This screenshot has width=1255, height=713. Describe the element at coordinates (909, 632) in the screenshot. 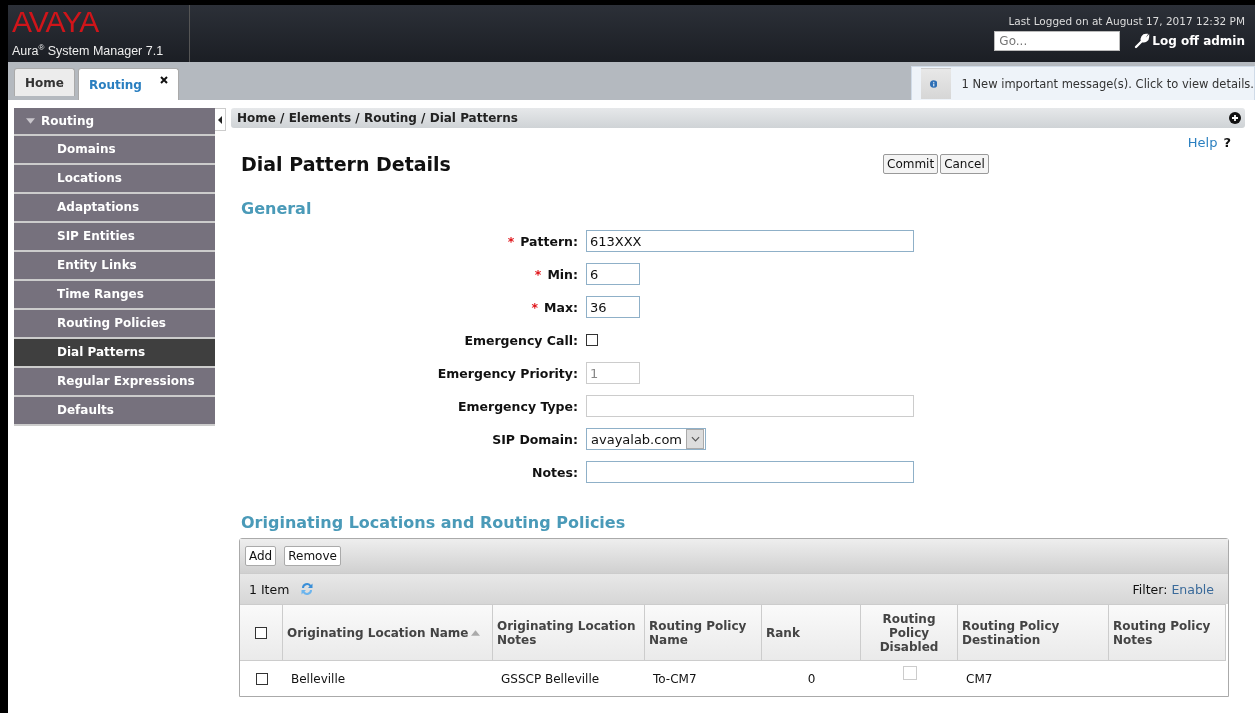

I see `column-header: Routing Policy Disabled` at that location.